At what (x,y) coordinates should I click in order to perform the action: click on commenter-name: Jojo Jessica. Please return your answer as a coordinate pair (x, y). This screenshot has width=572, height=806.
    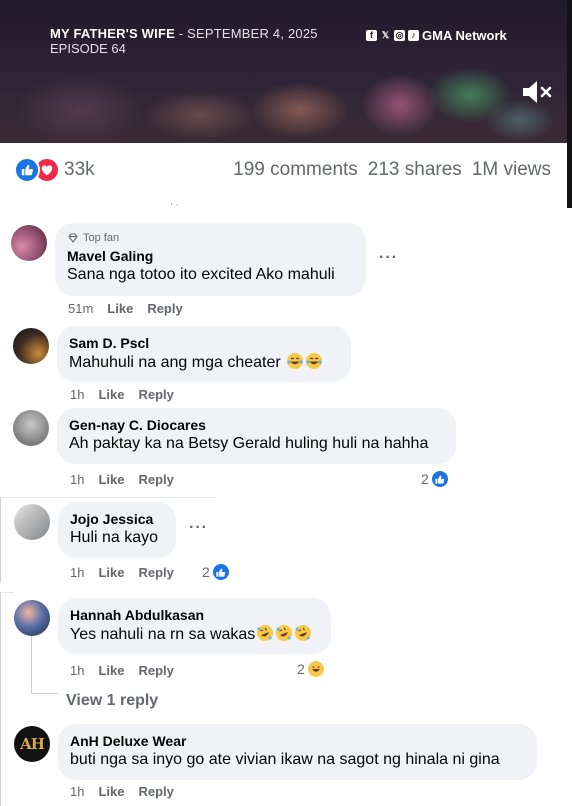
    Looking at the image, I should click on (117, 519).